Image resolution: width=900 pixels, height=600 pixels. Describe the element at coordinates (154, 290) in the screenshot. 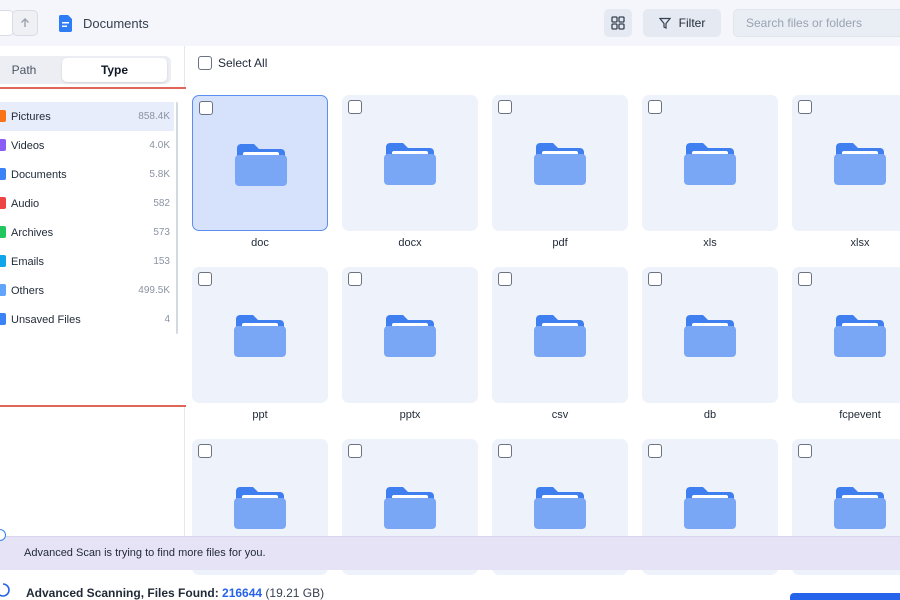

I see `sidebar-item-count: 499.5K` at that location.